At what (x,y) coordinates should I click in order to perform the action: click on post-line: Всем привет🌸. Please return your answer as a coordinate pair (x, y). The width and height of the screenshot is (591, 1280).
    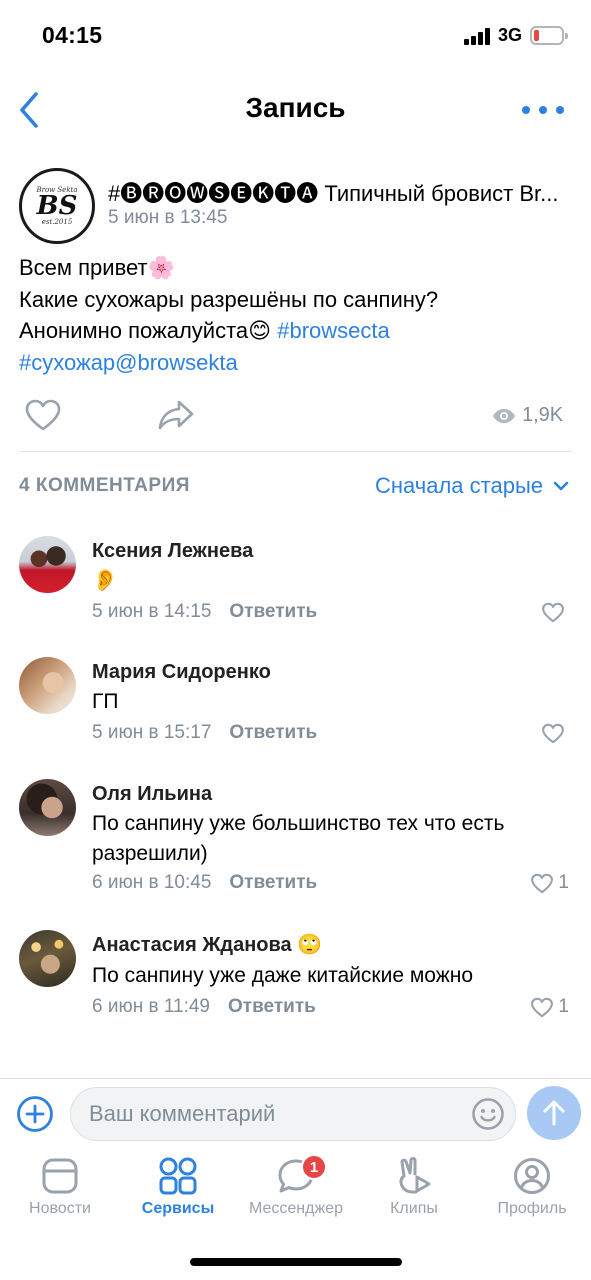
    Looking at the image, I should click on (97, 267).